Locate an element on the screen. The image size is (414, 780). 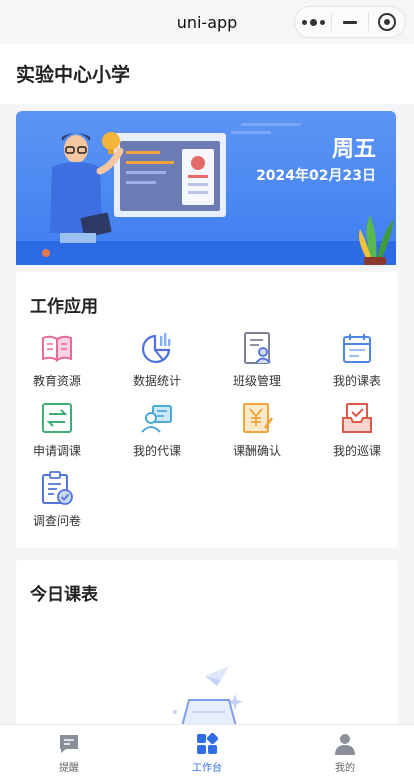
app-my-substitute: 我的代课 is located at coordinates (157, 430).